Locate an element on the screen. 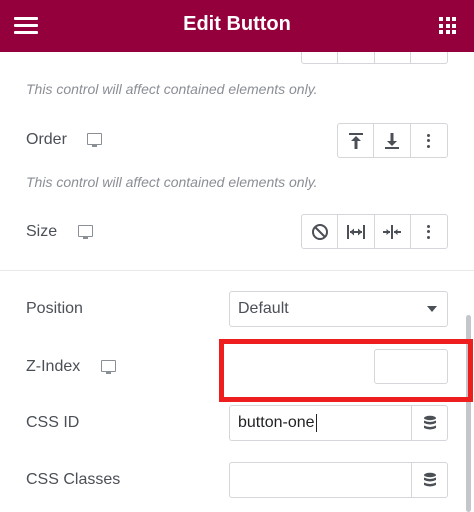 This screenshot has height=512, width=474. css-classes-label: CSS Classes is located at coordinates (73, 479).